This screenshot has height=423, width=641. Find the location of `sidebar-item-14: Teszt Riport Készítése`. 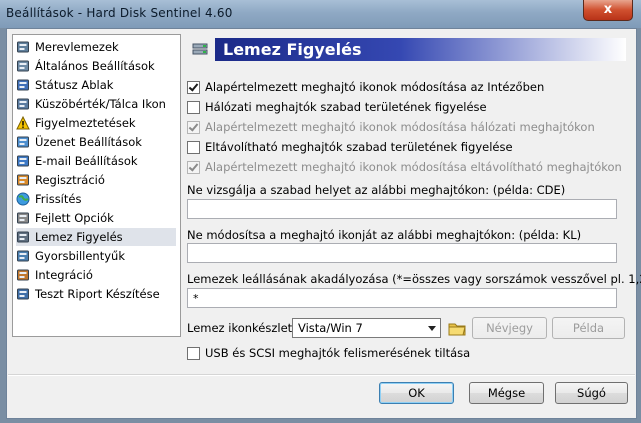

sidebar-item-14: Teszt Riport Készítése is located at coordinates (96, 294).